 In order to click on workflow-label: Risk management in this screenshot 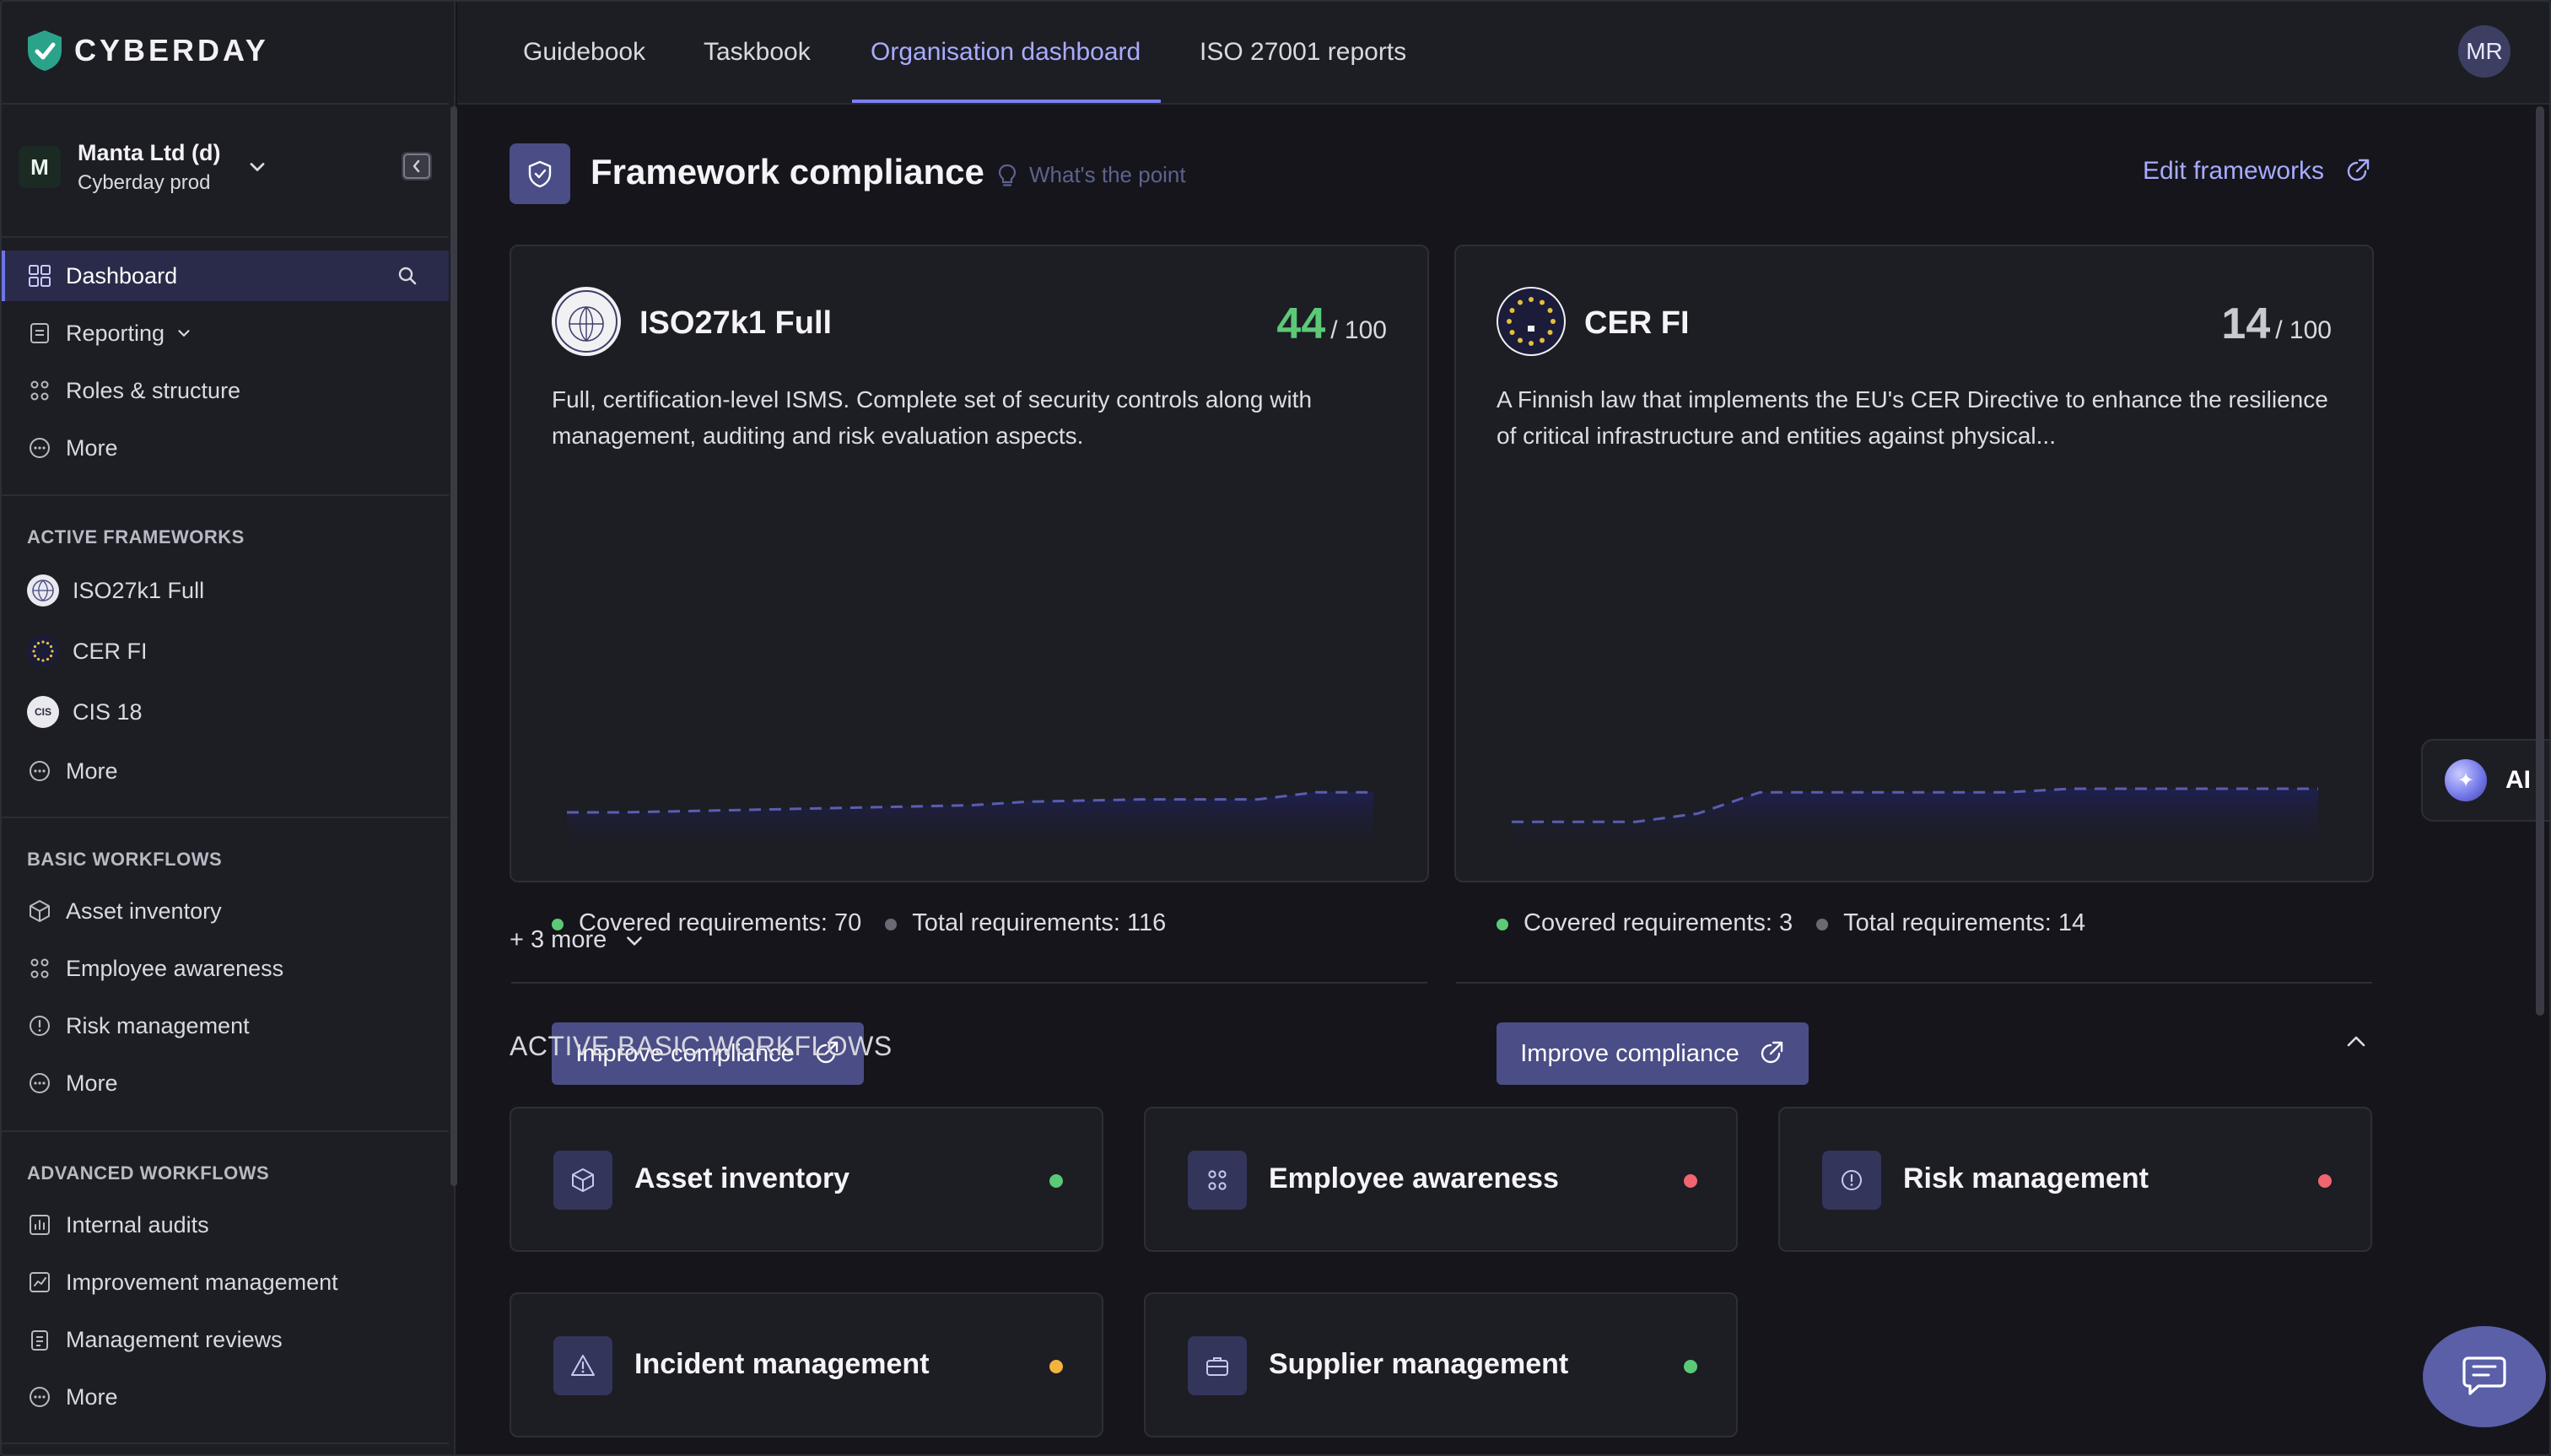, I will do `click(2026, 1178)`.